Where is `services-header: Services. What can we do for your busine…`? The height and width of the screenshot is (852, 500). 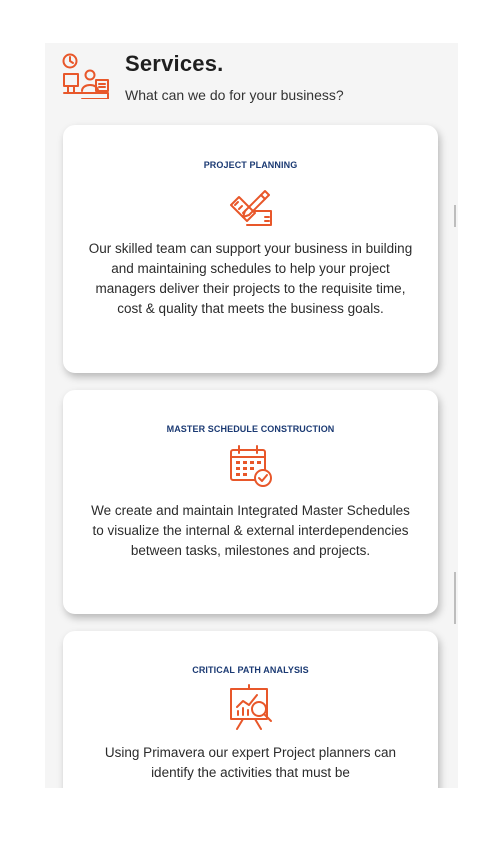
services-header: Services. What can we do for your busine… is located at coordinates (251, 83).